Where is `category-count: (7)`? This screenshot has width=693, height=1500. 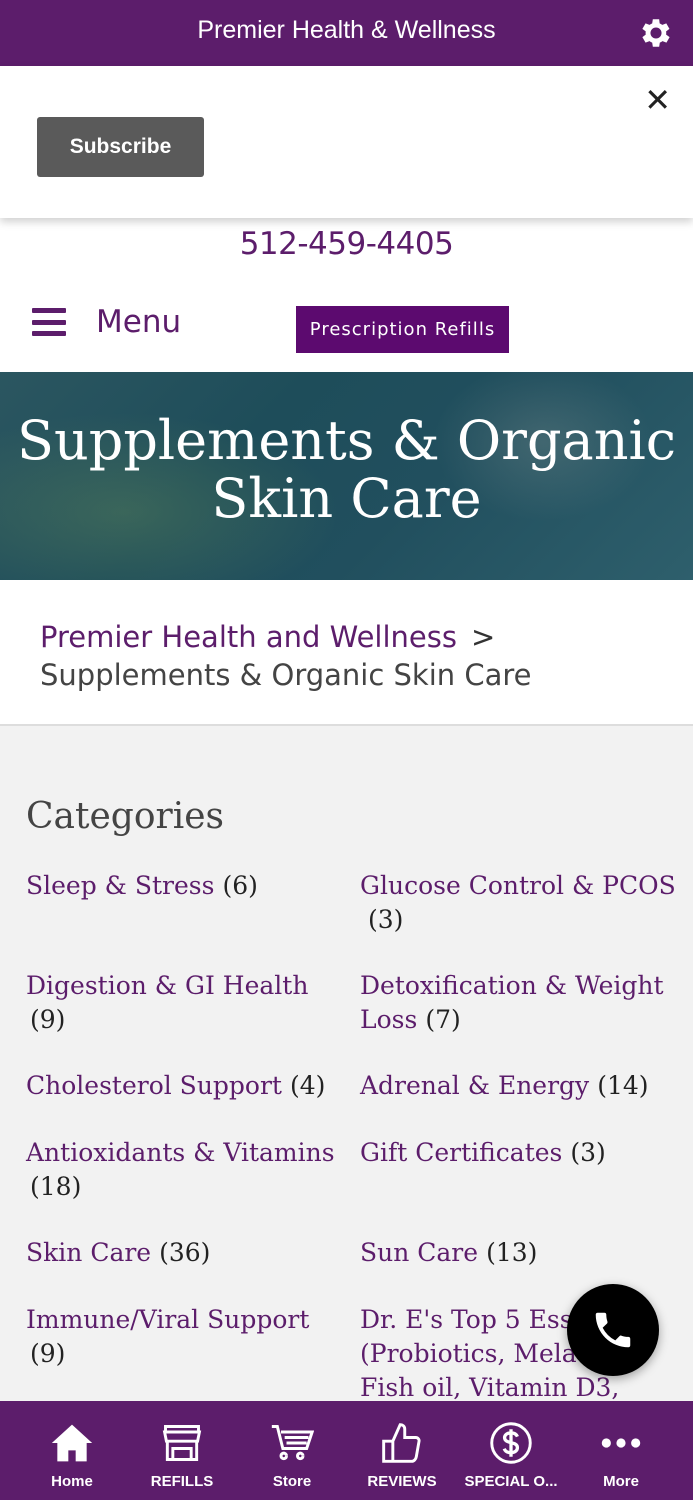 category-count: (7) is located at coordinates (443, 1019).